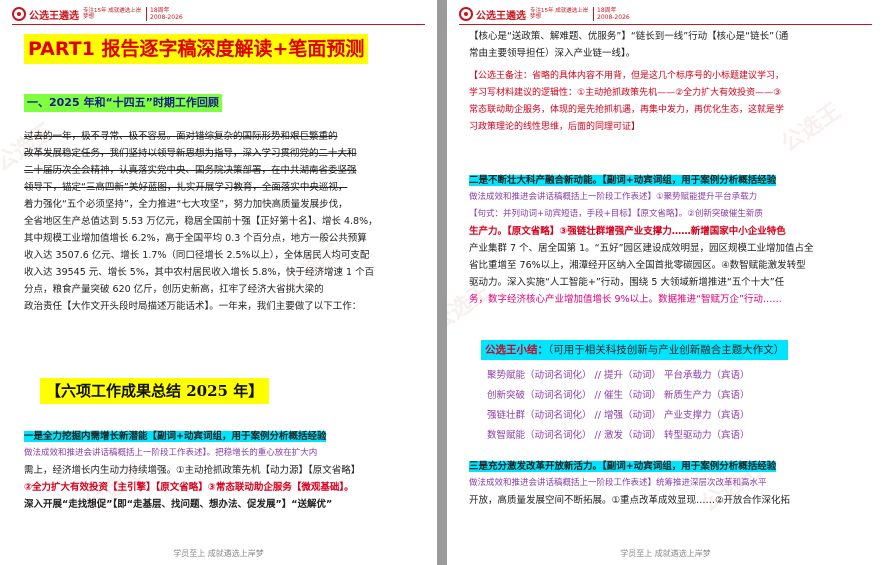  I want to click on text-line: 【公选王备注：省略的具体内容不用背，但是这几个标序号的小标题建议学习，, so click(627, 76).